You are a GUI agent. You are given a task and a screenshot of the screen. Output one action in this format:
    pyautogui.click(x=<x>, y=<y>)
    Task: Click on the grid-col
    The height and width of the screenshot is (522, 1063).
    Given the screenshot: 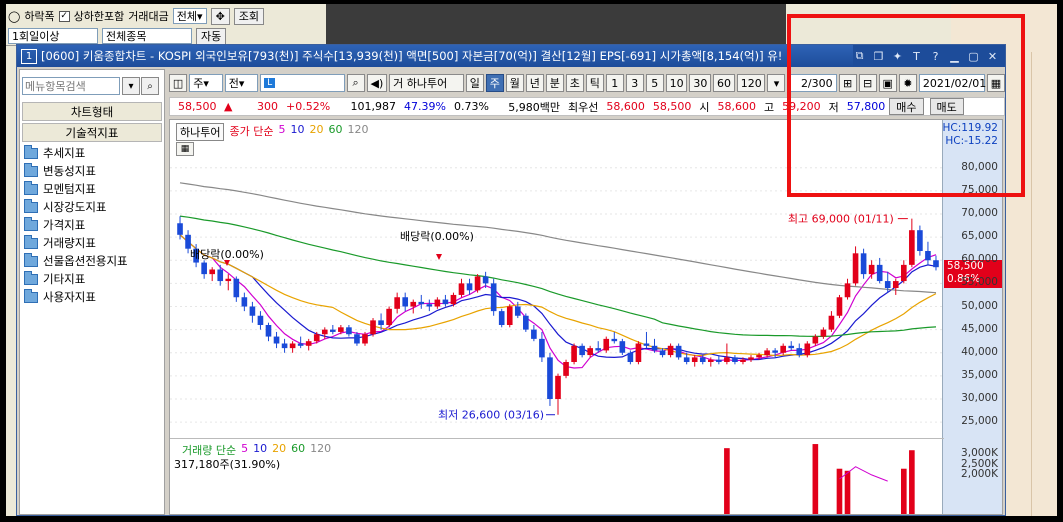 What is the action you would take?
    pyautogui.click(x=1031, y=284)
    